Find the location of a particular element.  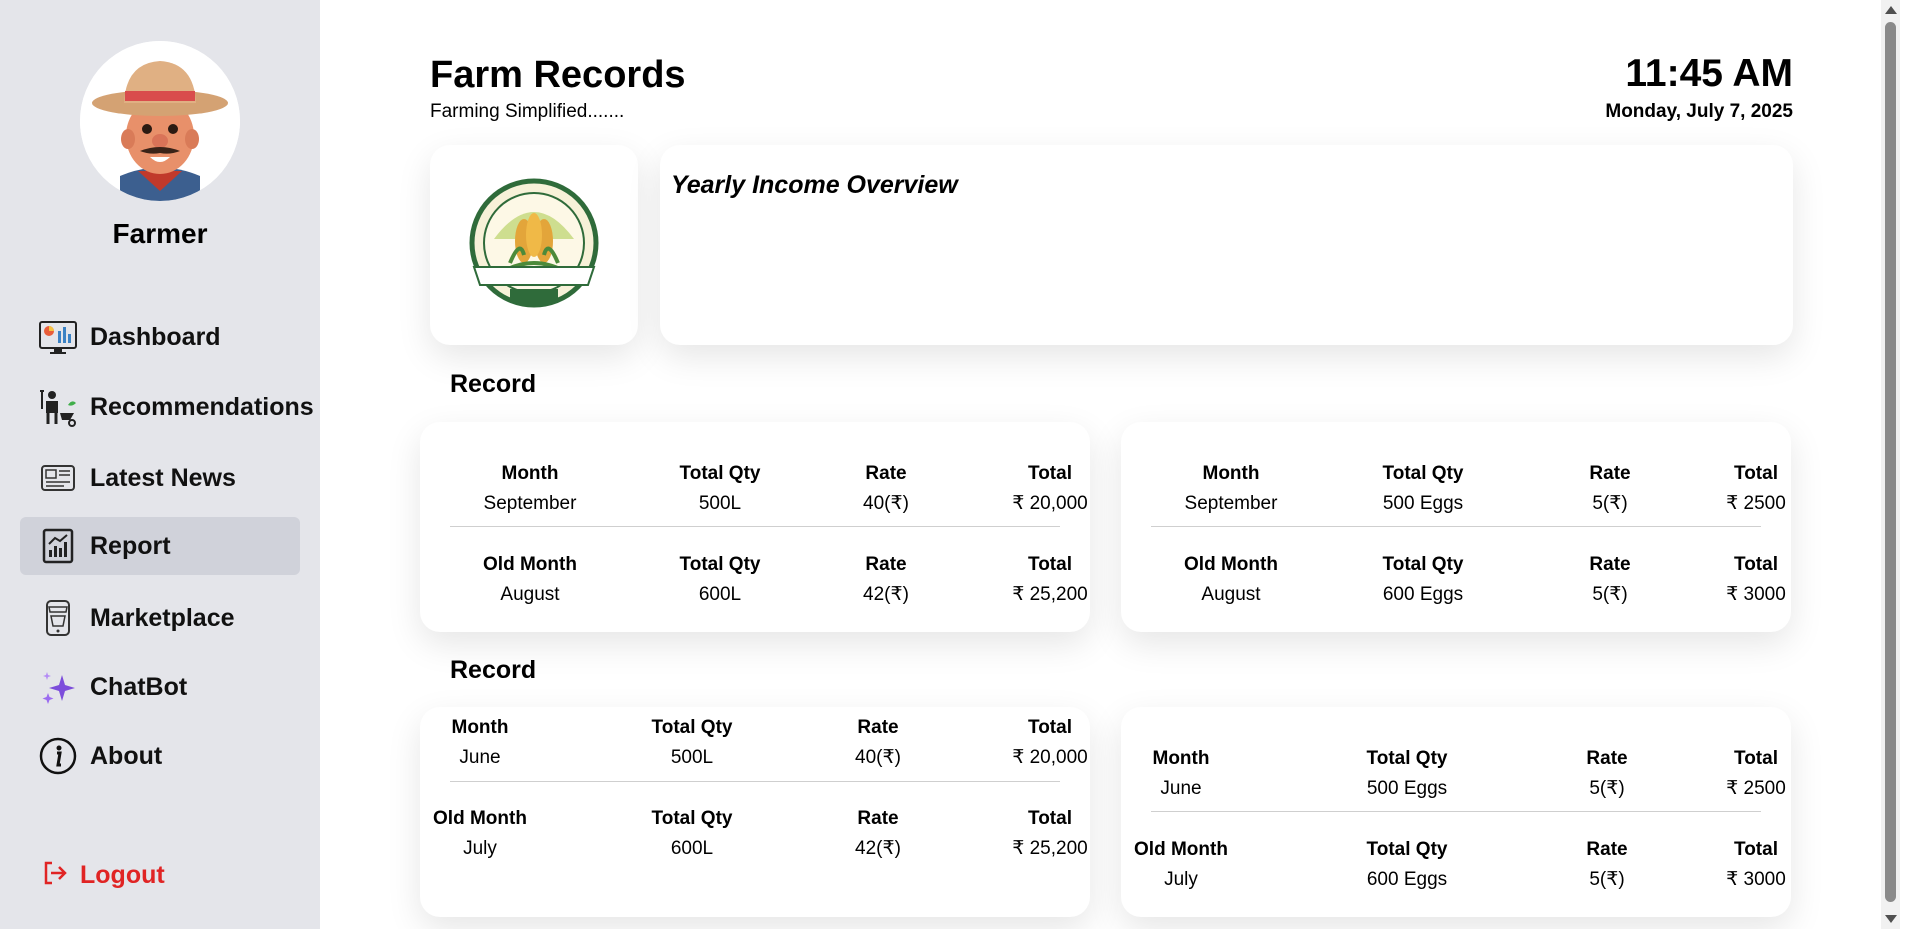

record-cell: Total ₹ 20,000 is located at coordinates (1050, 489).